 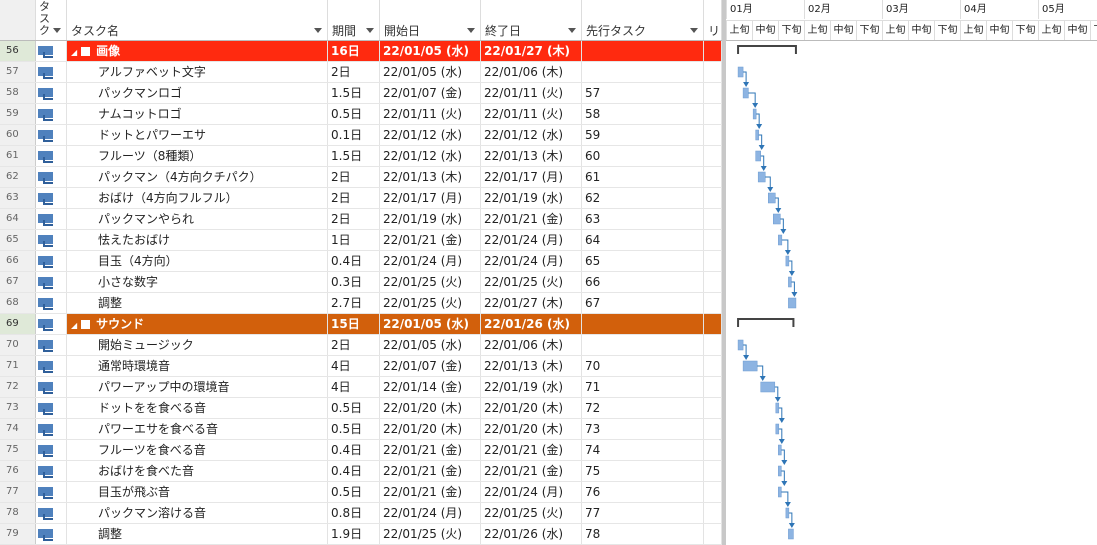 What do you see at coordinates (430, 114) in the screenshot?
I see `start-cell: 22/01/11 (火)` at bounding box center [430, 114].